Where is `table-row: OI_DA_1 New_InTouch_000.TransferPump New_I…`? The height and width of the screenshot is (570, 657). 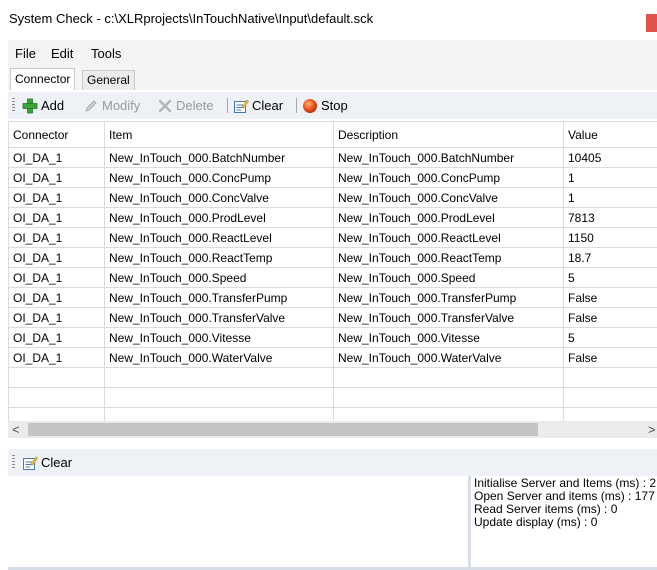 table-row: OI_DA_1 New_InTouch_000.TransferPump New_I… is located at coordinates (332, 297).